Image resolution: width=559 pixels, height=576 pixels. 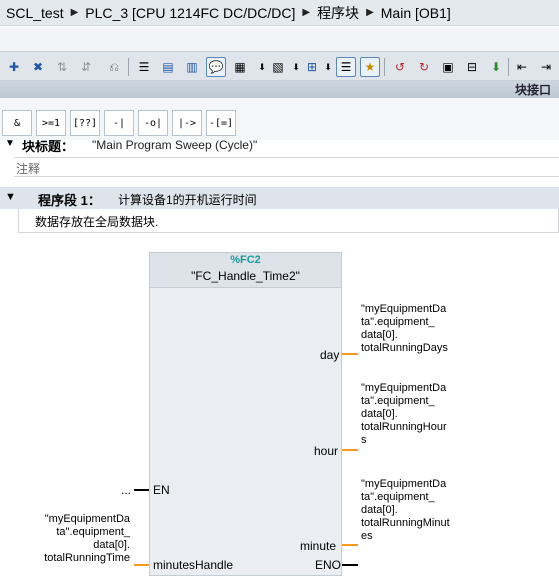 I want to click on minutes-handle-pin-label: minutesHandle, so click(x=193, y=565).